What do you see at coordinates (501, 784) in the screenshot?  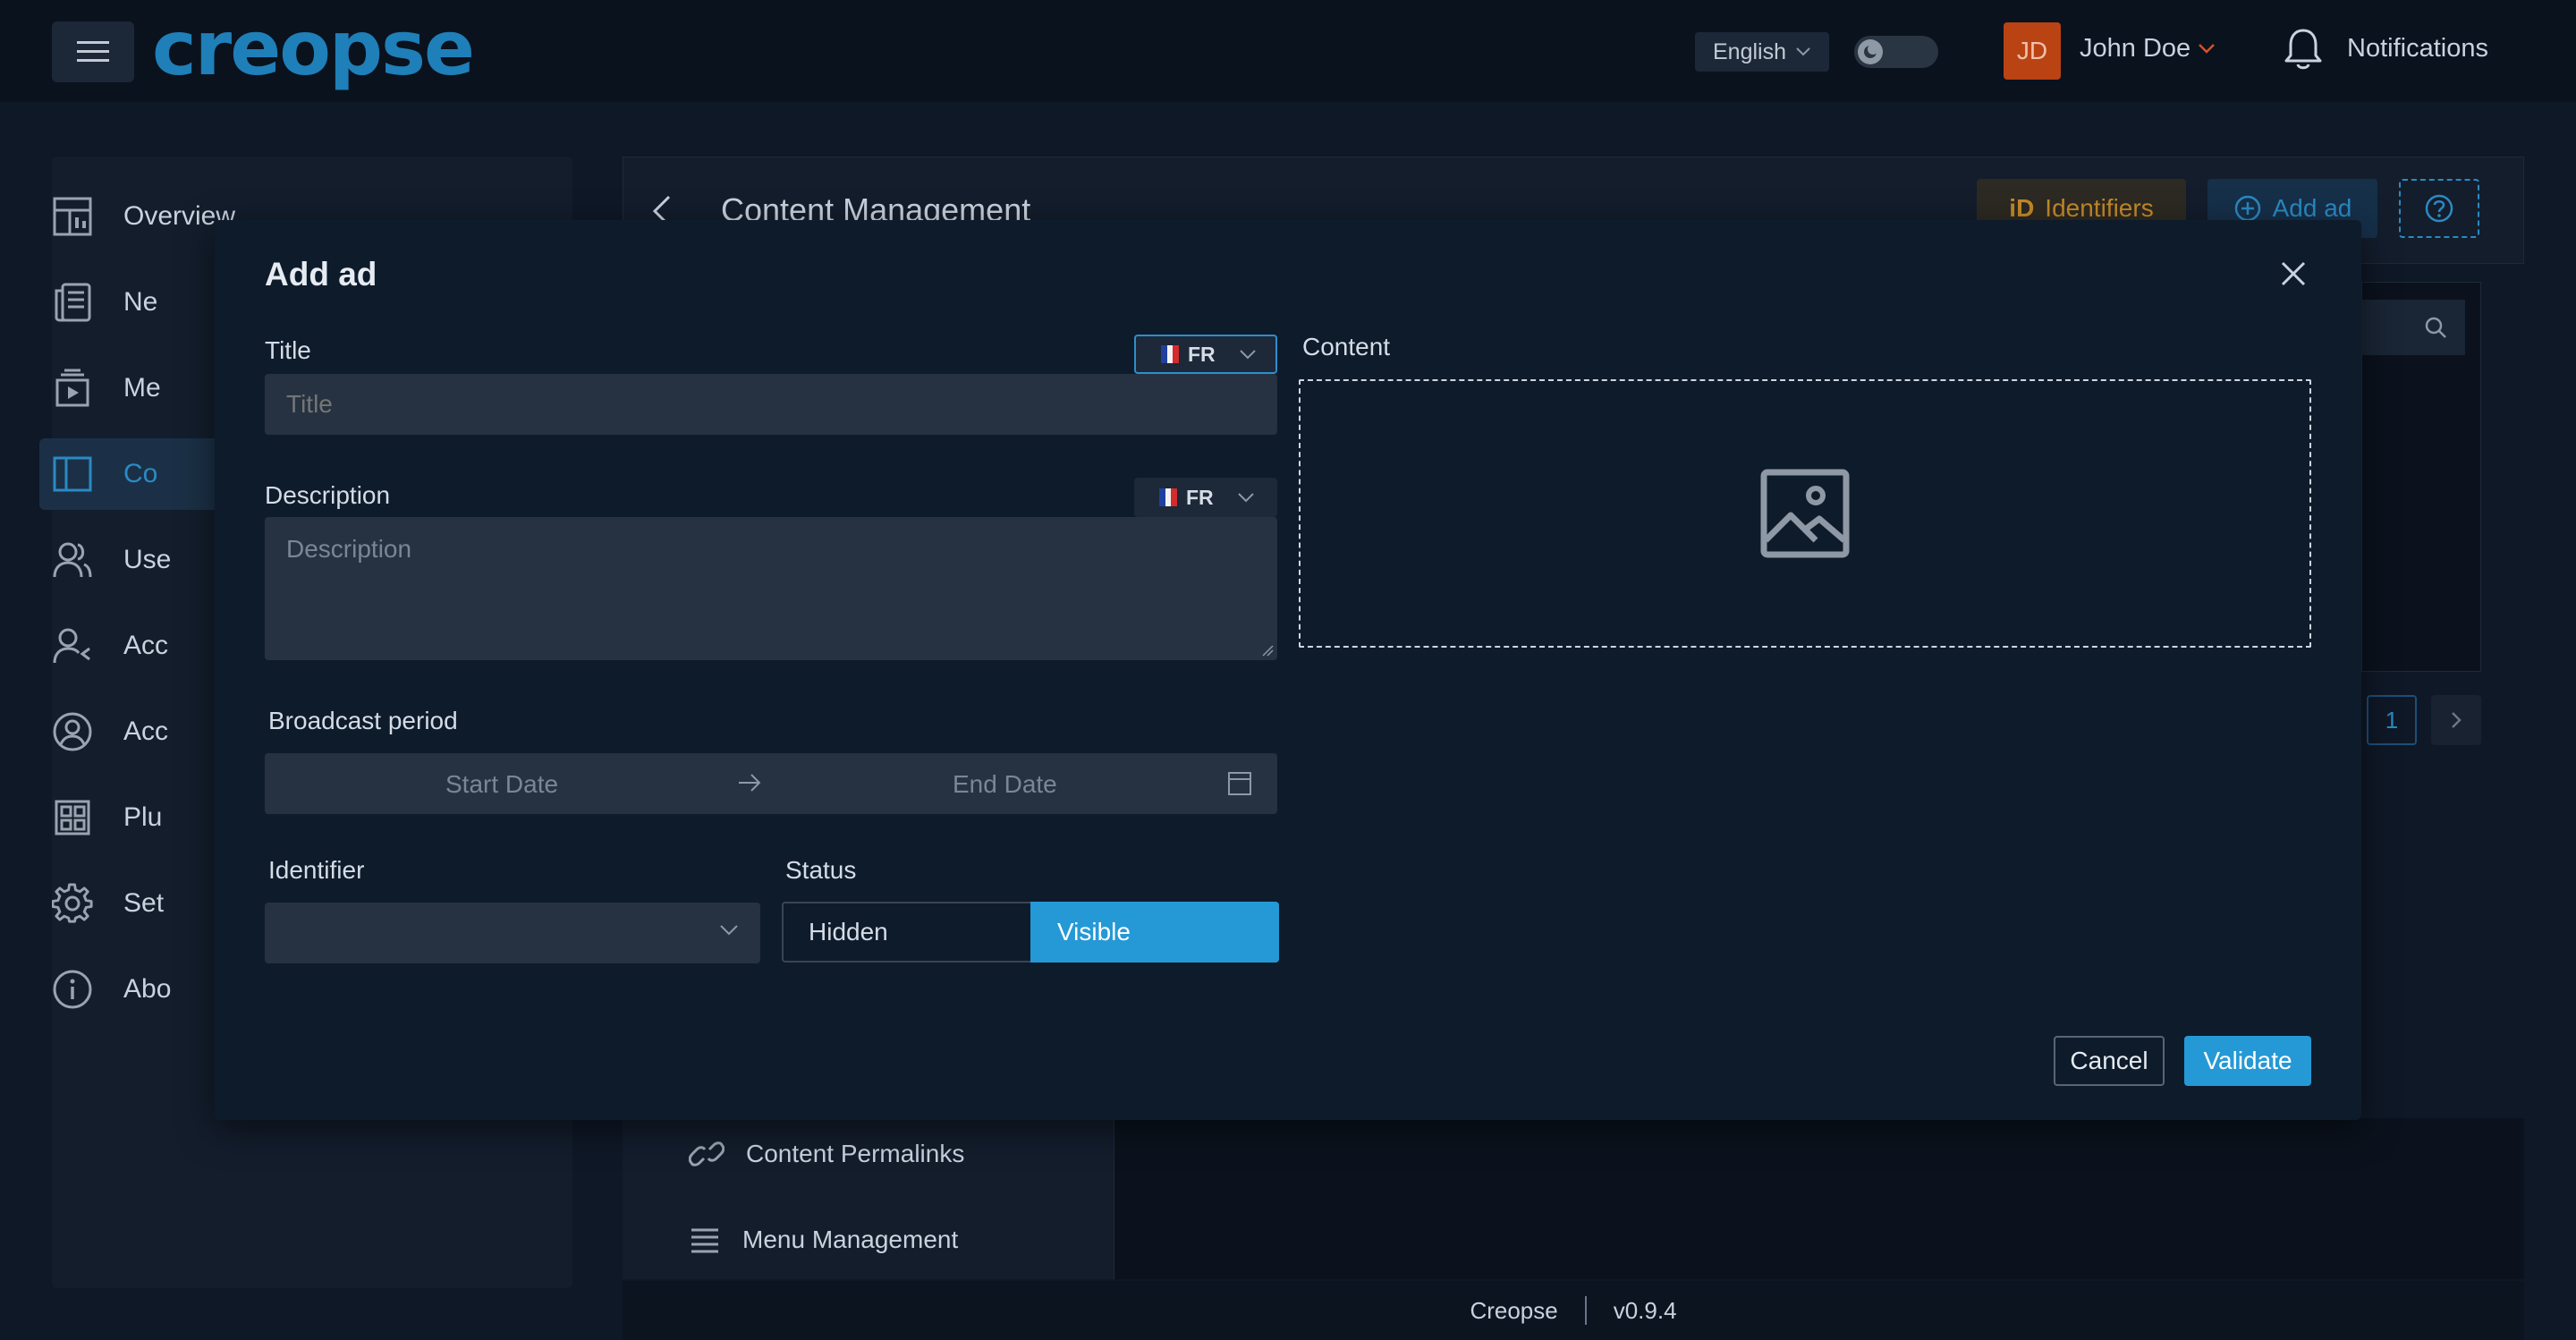 I see `start-date-input: Start Date` at bounding box center [501, 784].